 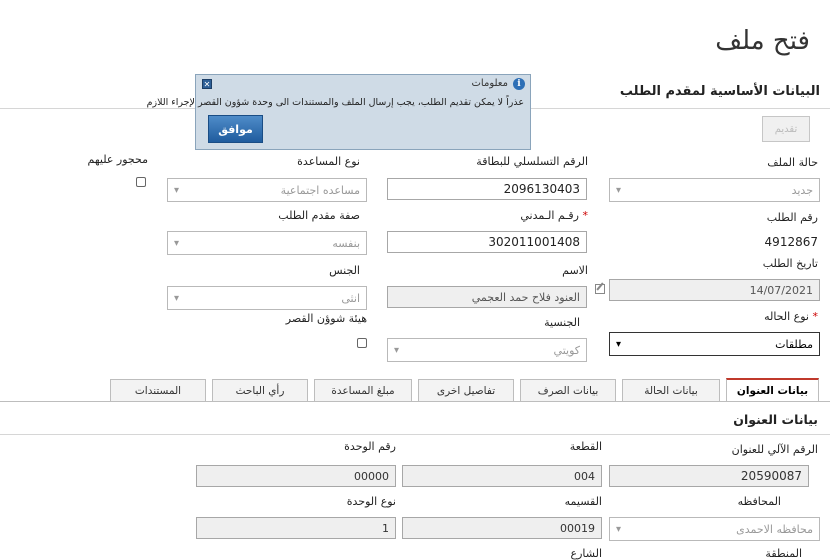 I want to click on assistance-type-value: مساعده اجتماعية, so click(x=320, y=190).